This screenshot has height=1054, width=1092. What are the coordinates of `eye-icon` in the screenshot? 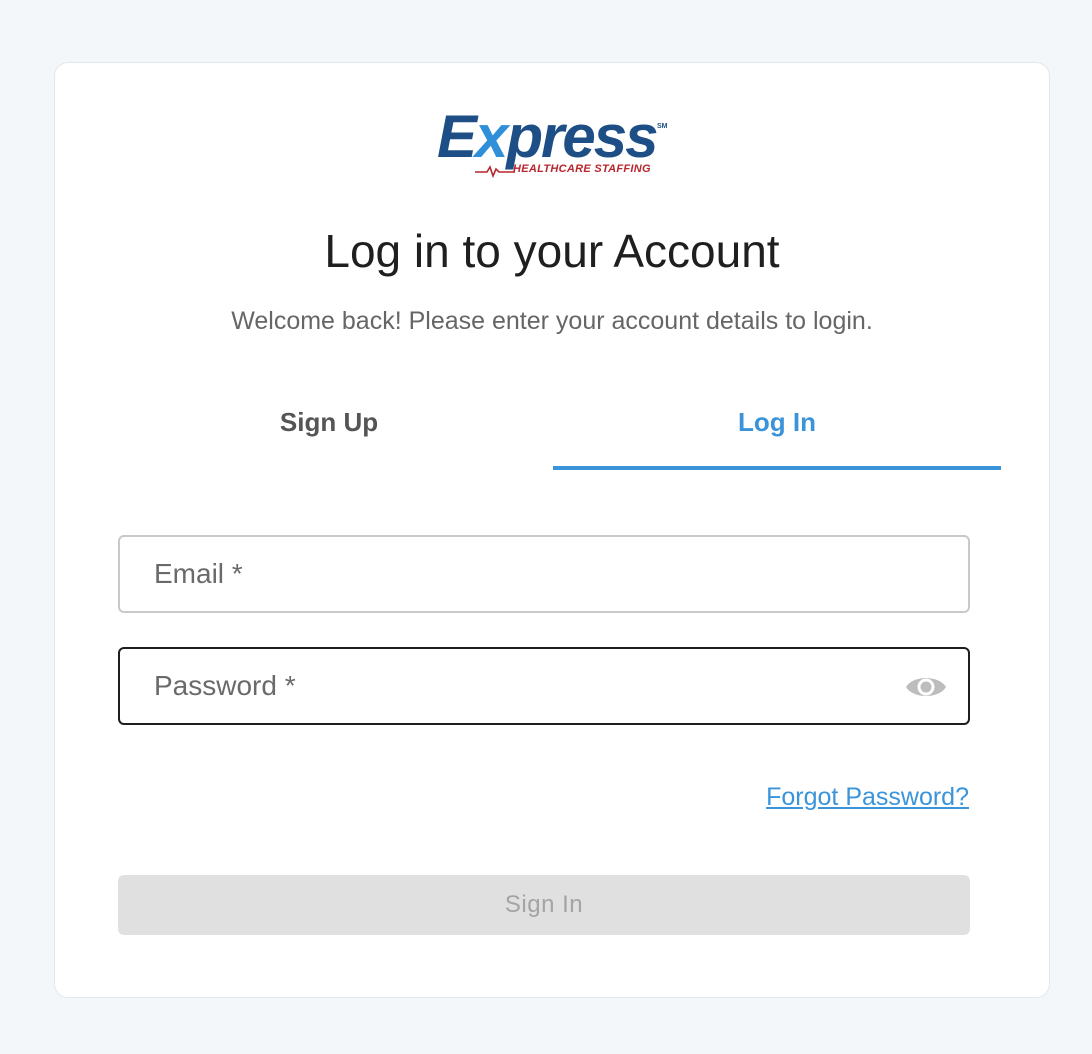 It's located at (926, 687).